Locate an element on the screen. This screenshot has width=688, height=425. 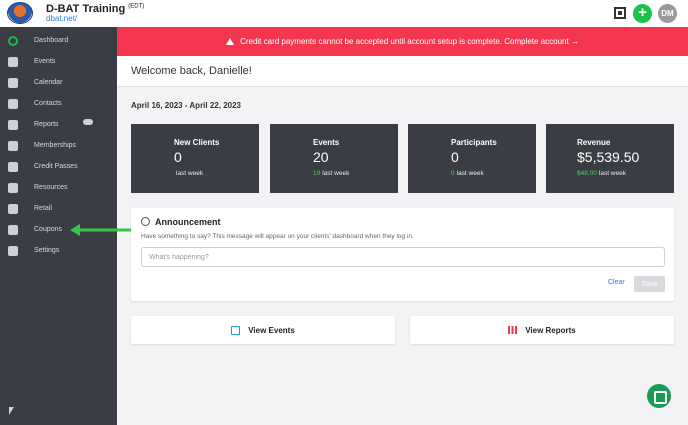
stat-card-revenue: Revenue $5,539.50 $48.00 last week is located at coordinates (610, 158).